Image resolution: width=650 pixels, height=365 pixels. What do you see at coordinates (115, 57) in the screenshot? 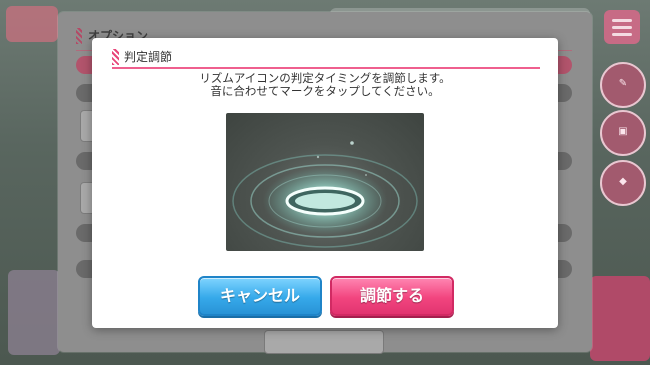
I see `header-stripe-icon` at bounding box center [115, 57].